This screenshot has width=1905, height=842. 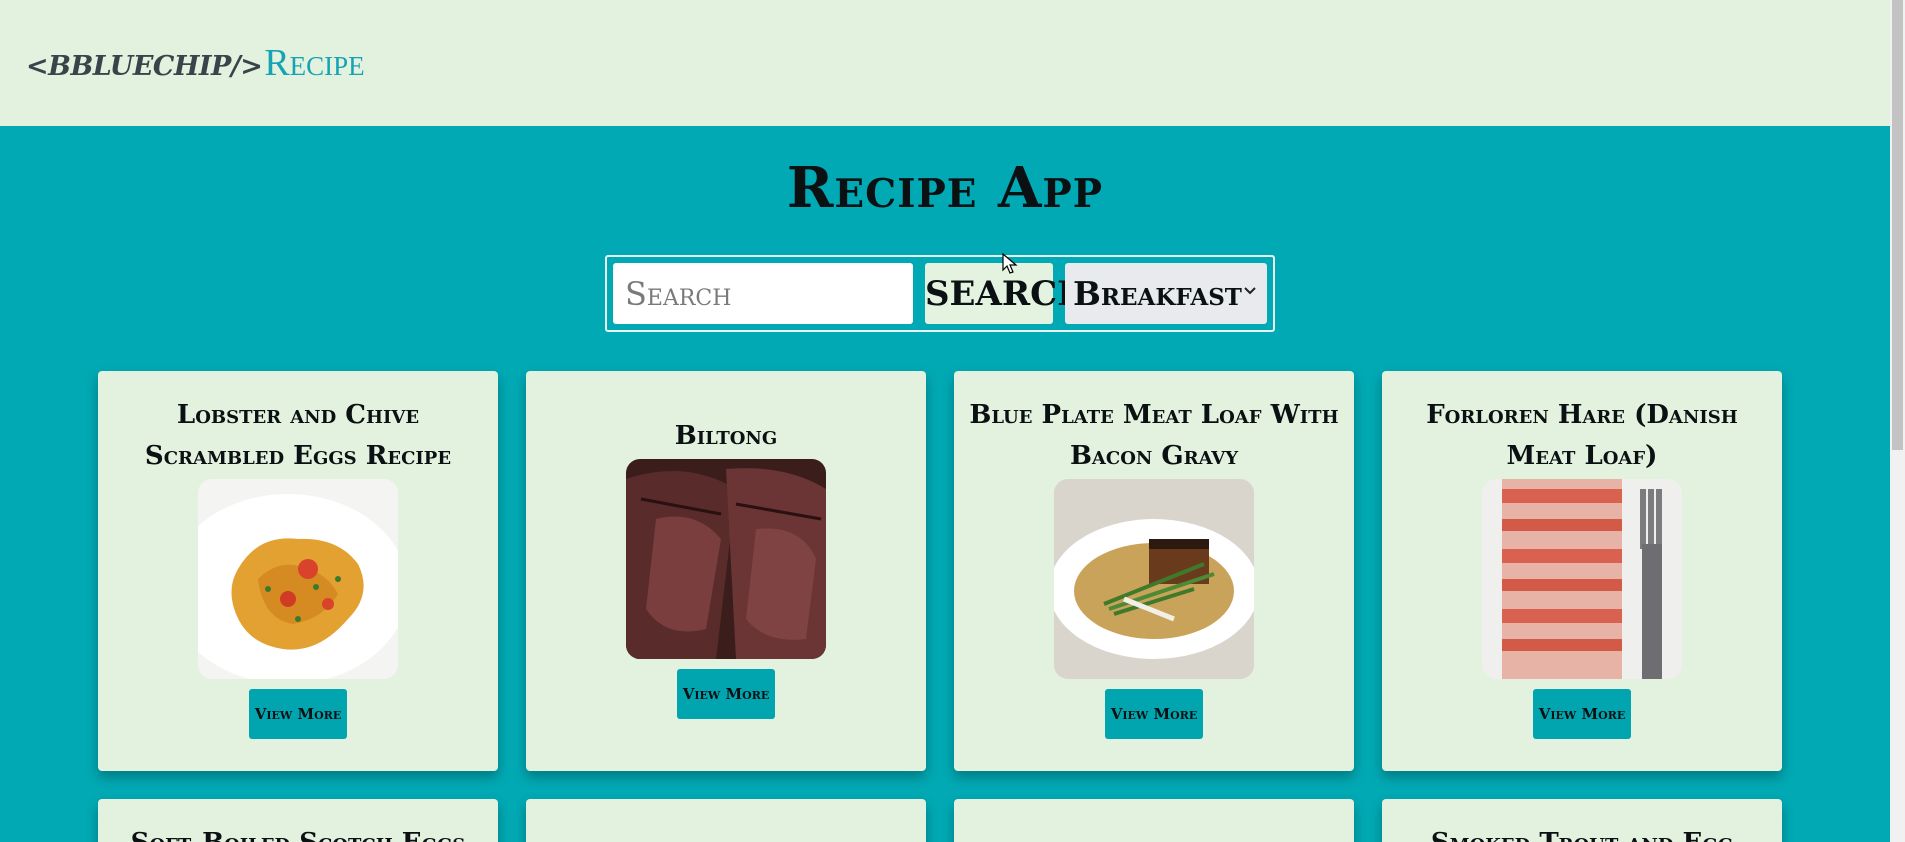 I want to click on recipe-title: Lobster and Chive Scrambled Eggs Recipe, so click(x=298, y=435).